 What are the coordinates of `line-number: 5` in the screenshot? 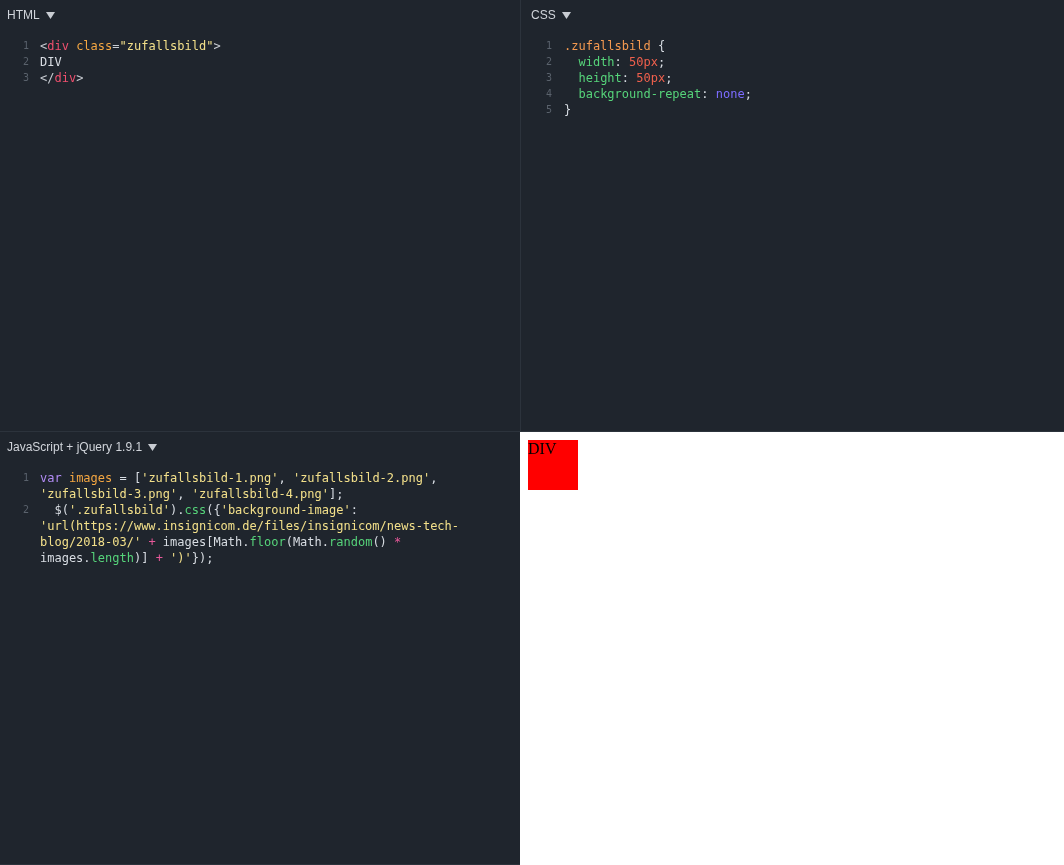 It's located at (548, 110).